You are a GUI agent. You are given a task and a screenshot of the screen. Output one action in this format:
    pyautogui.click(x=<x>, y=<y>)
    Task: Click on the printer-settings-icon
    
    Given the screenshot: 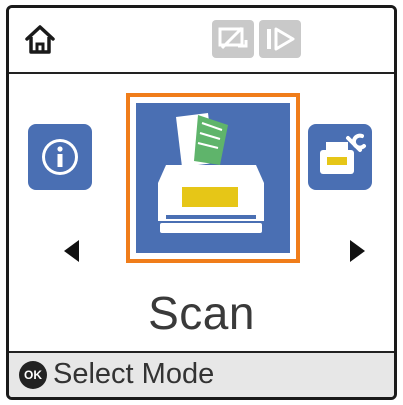 What is the action you would take?
    pyautogui.click(x=343, y=153)
    